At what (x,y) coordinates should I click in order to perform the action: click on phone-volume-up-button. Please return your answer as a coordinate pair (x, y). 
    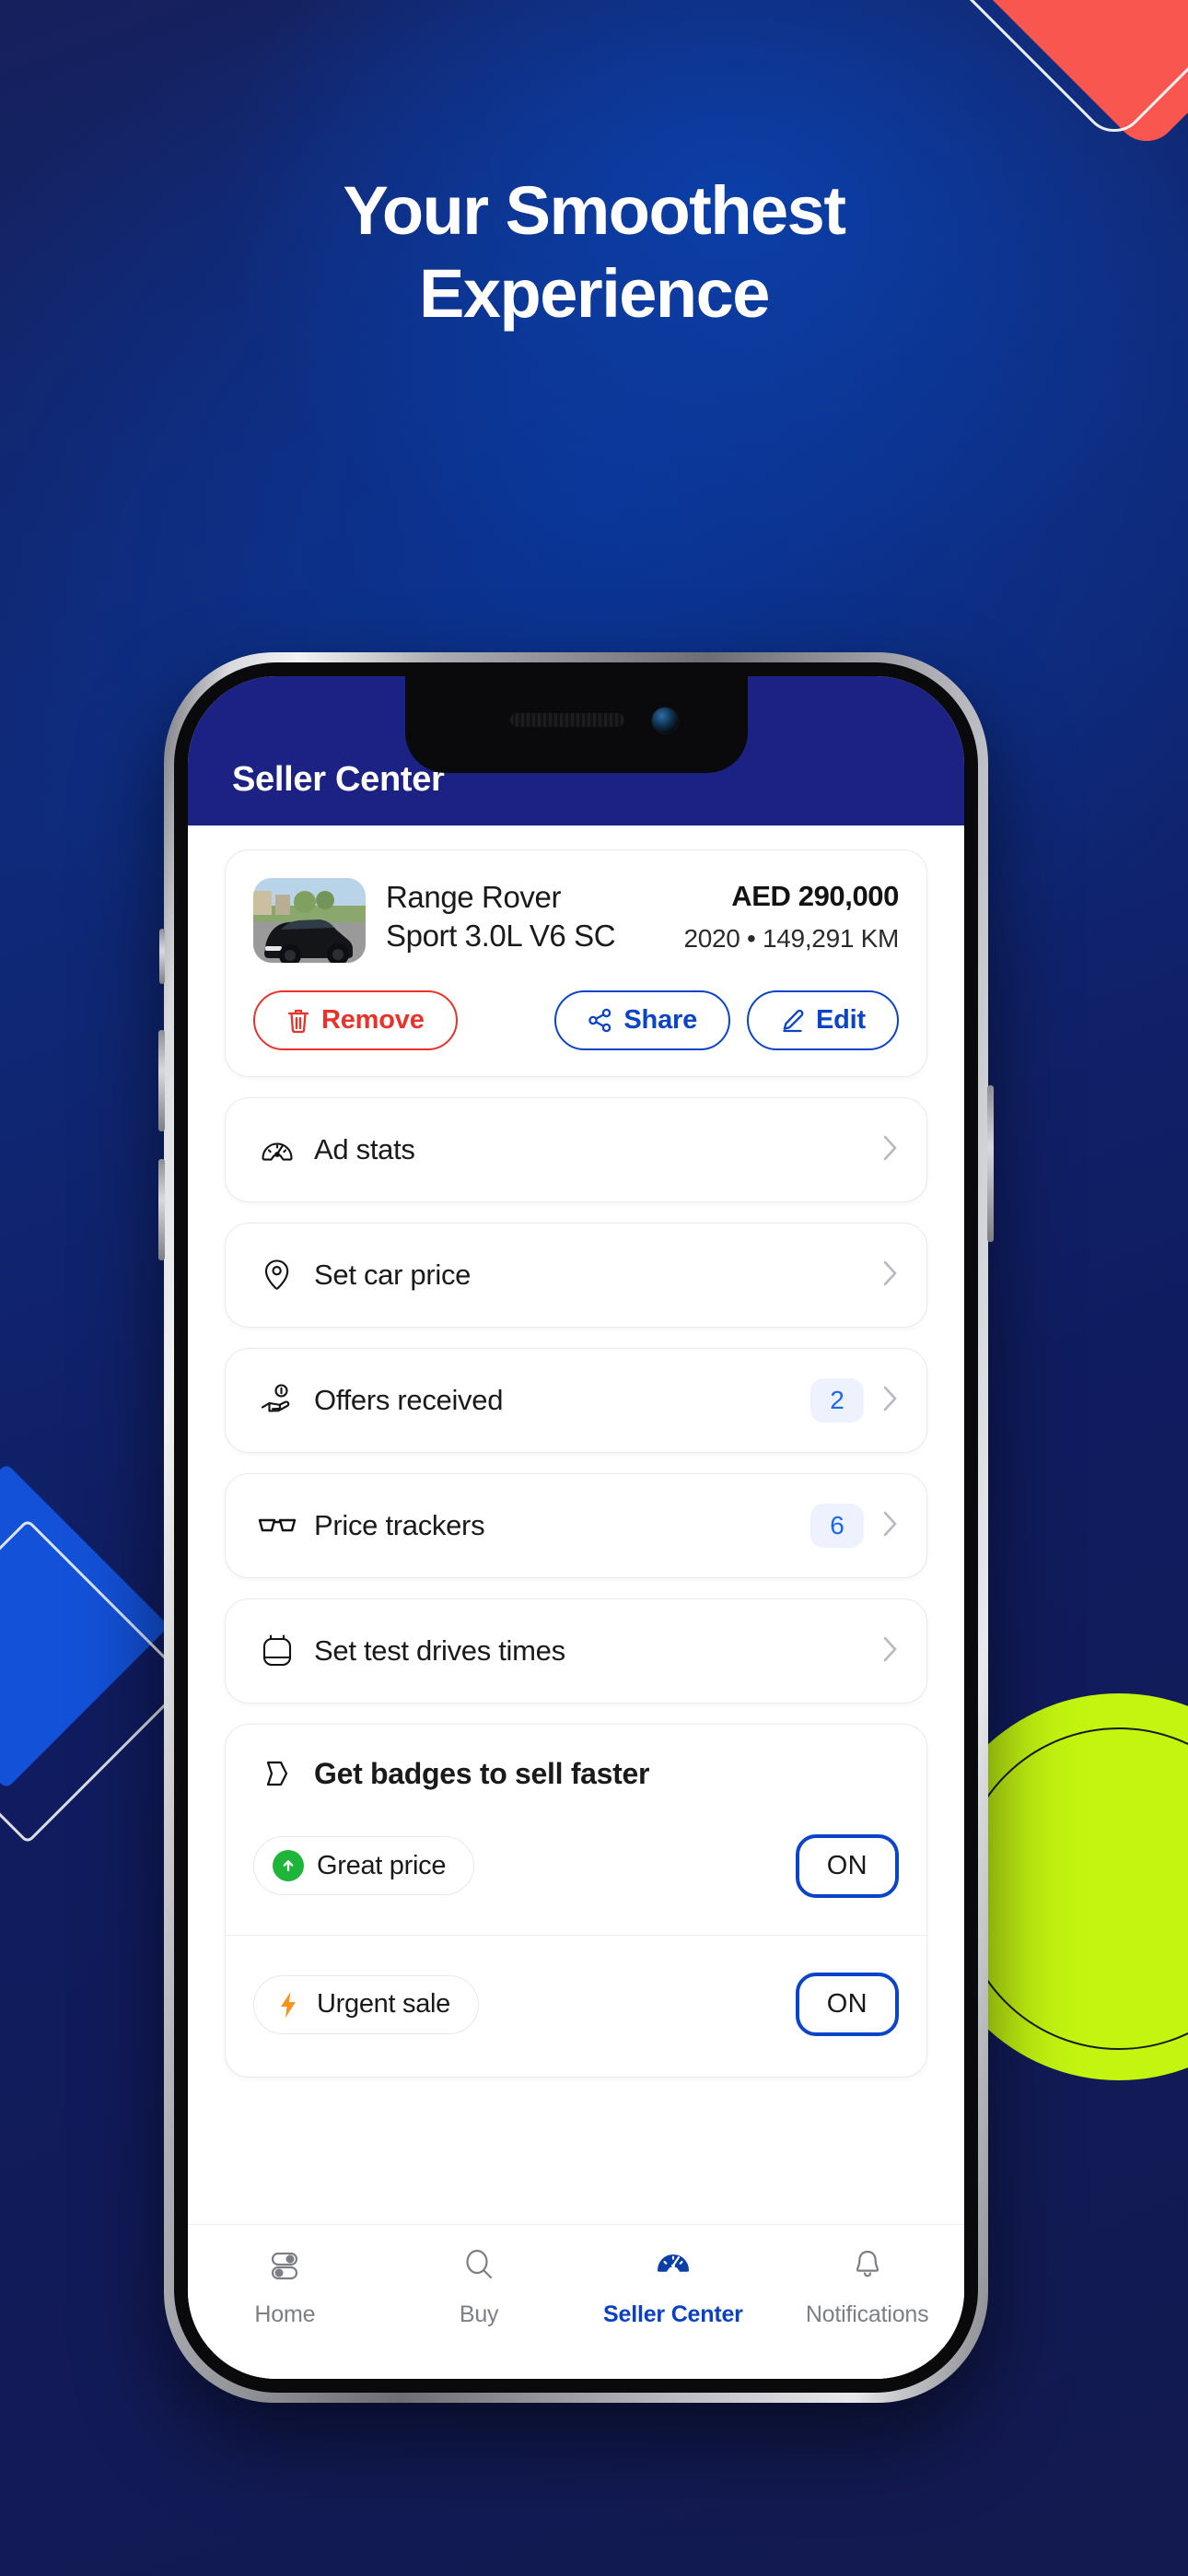
    Looking at the image, I should click on (161, 1080).